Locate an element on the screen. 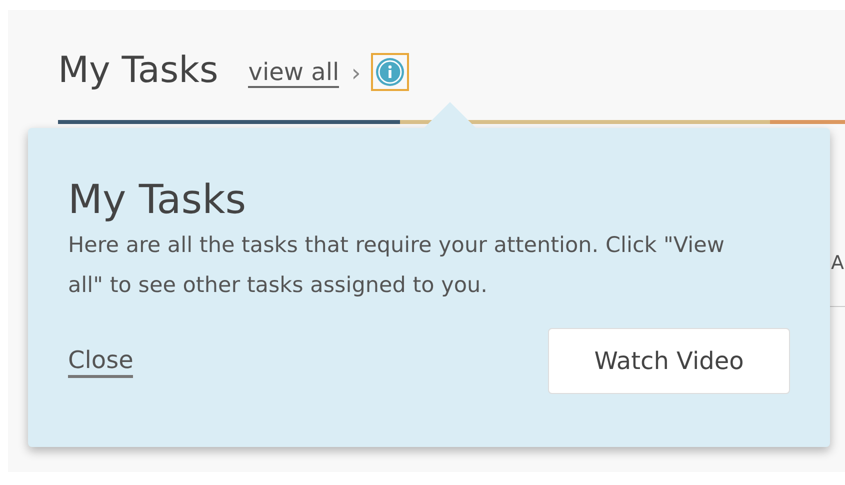  info-icon is located at coordinates (389, 72).